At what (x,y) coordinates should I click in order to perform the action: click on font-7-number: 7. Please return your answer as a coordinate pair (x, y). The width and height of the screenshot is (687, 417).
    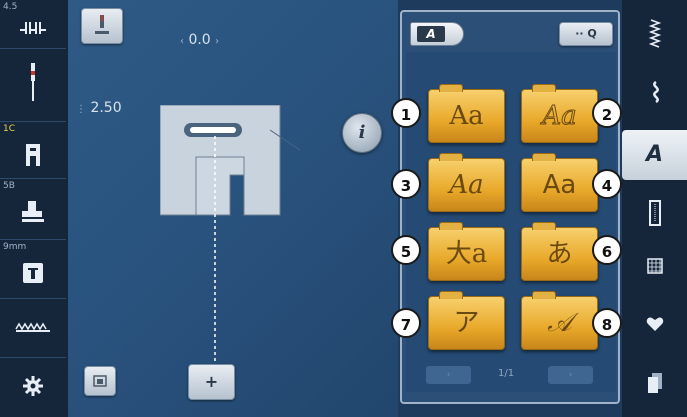
    Looking at the image, I should click on (406, 323).